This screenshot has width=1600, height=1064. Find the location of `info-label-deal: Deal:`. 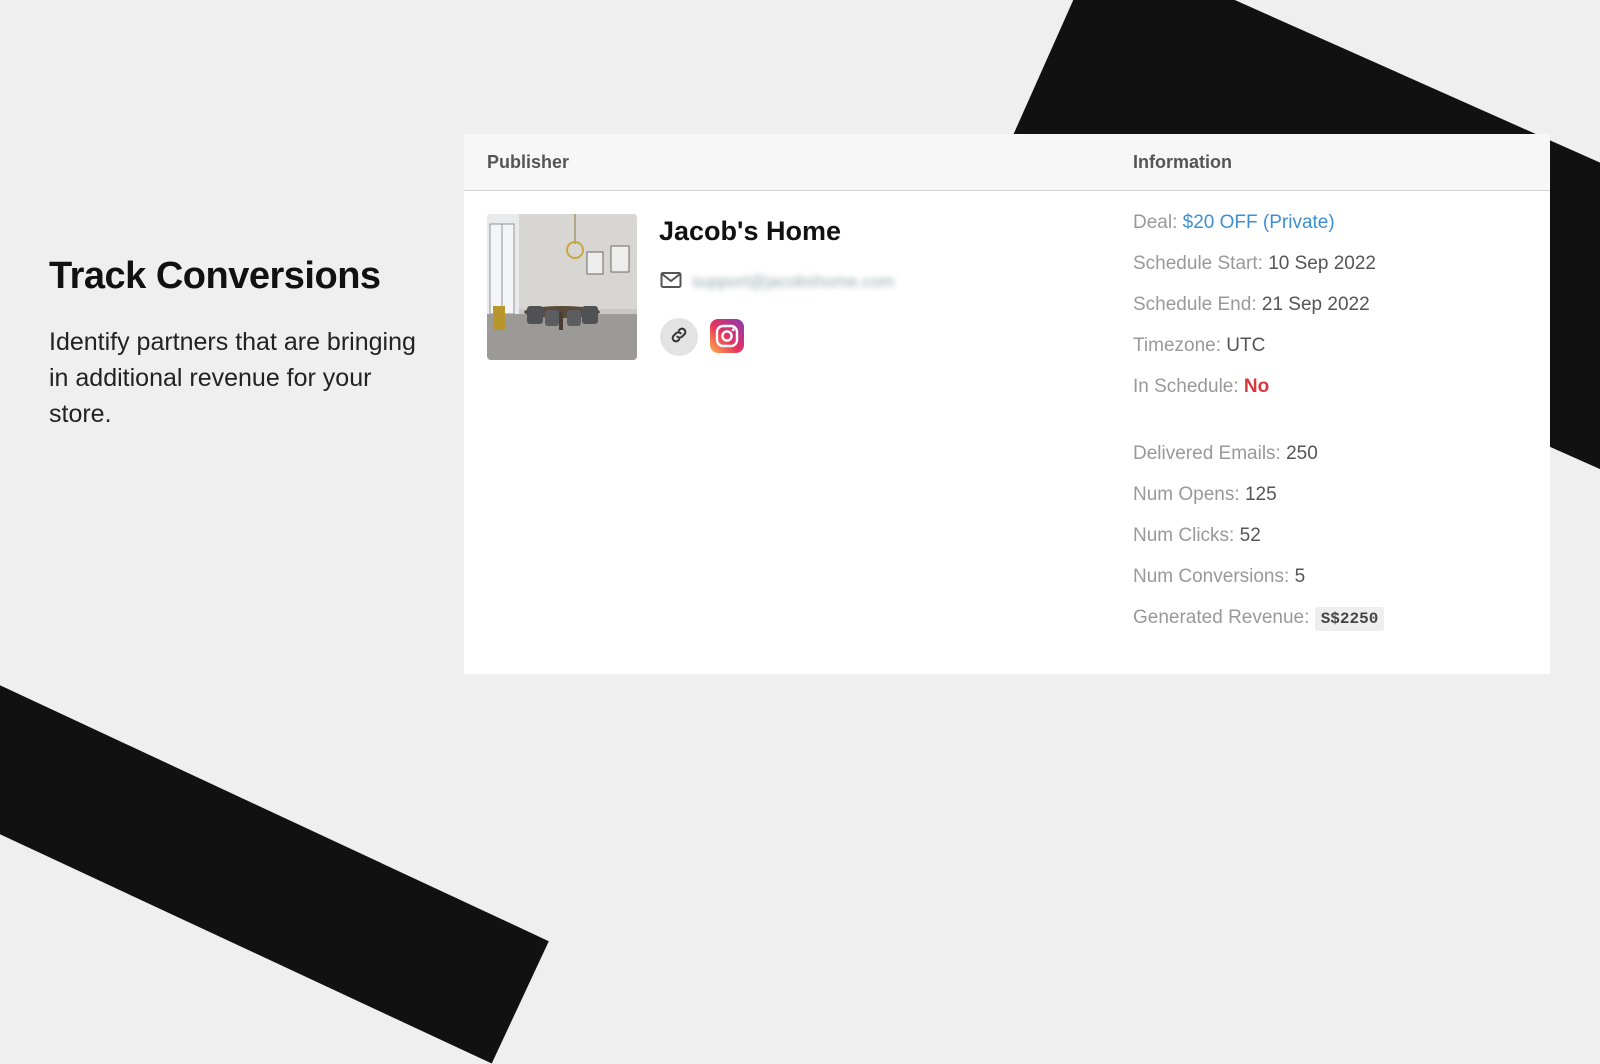

info-label-deal: Deal: is located at coordinates (1155, 222).